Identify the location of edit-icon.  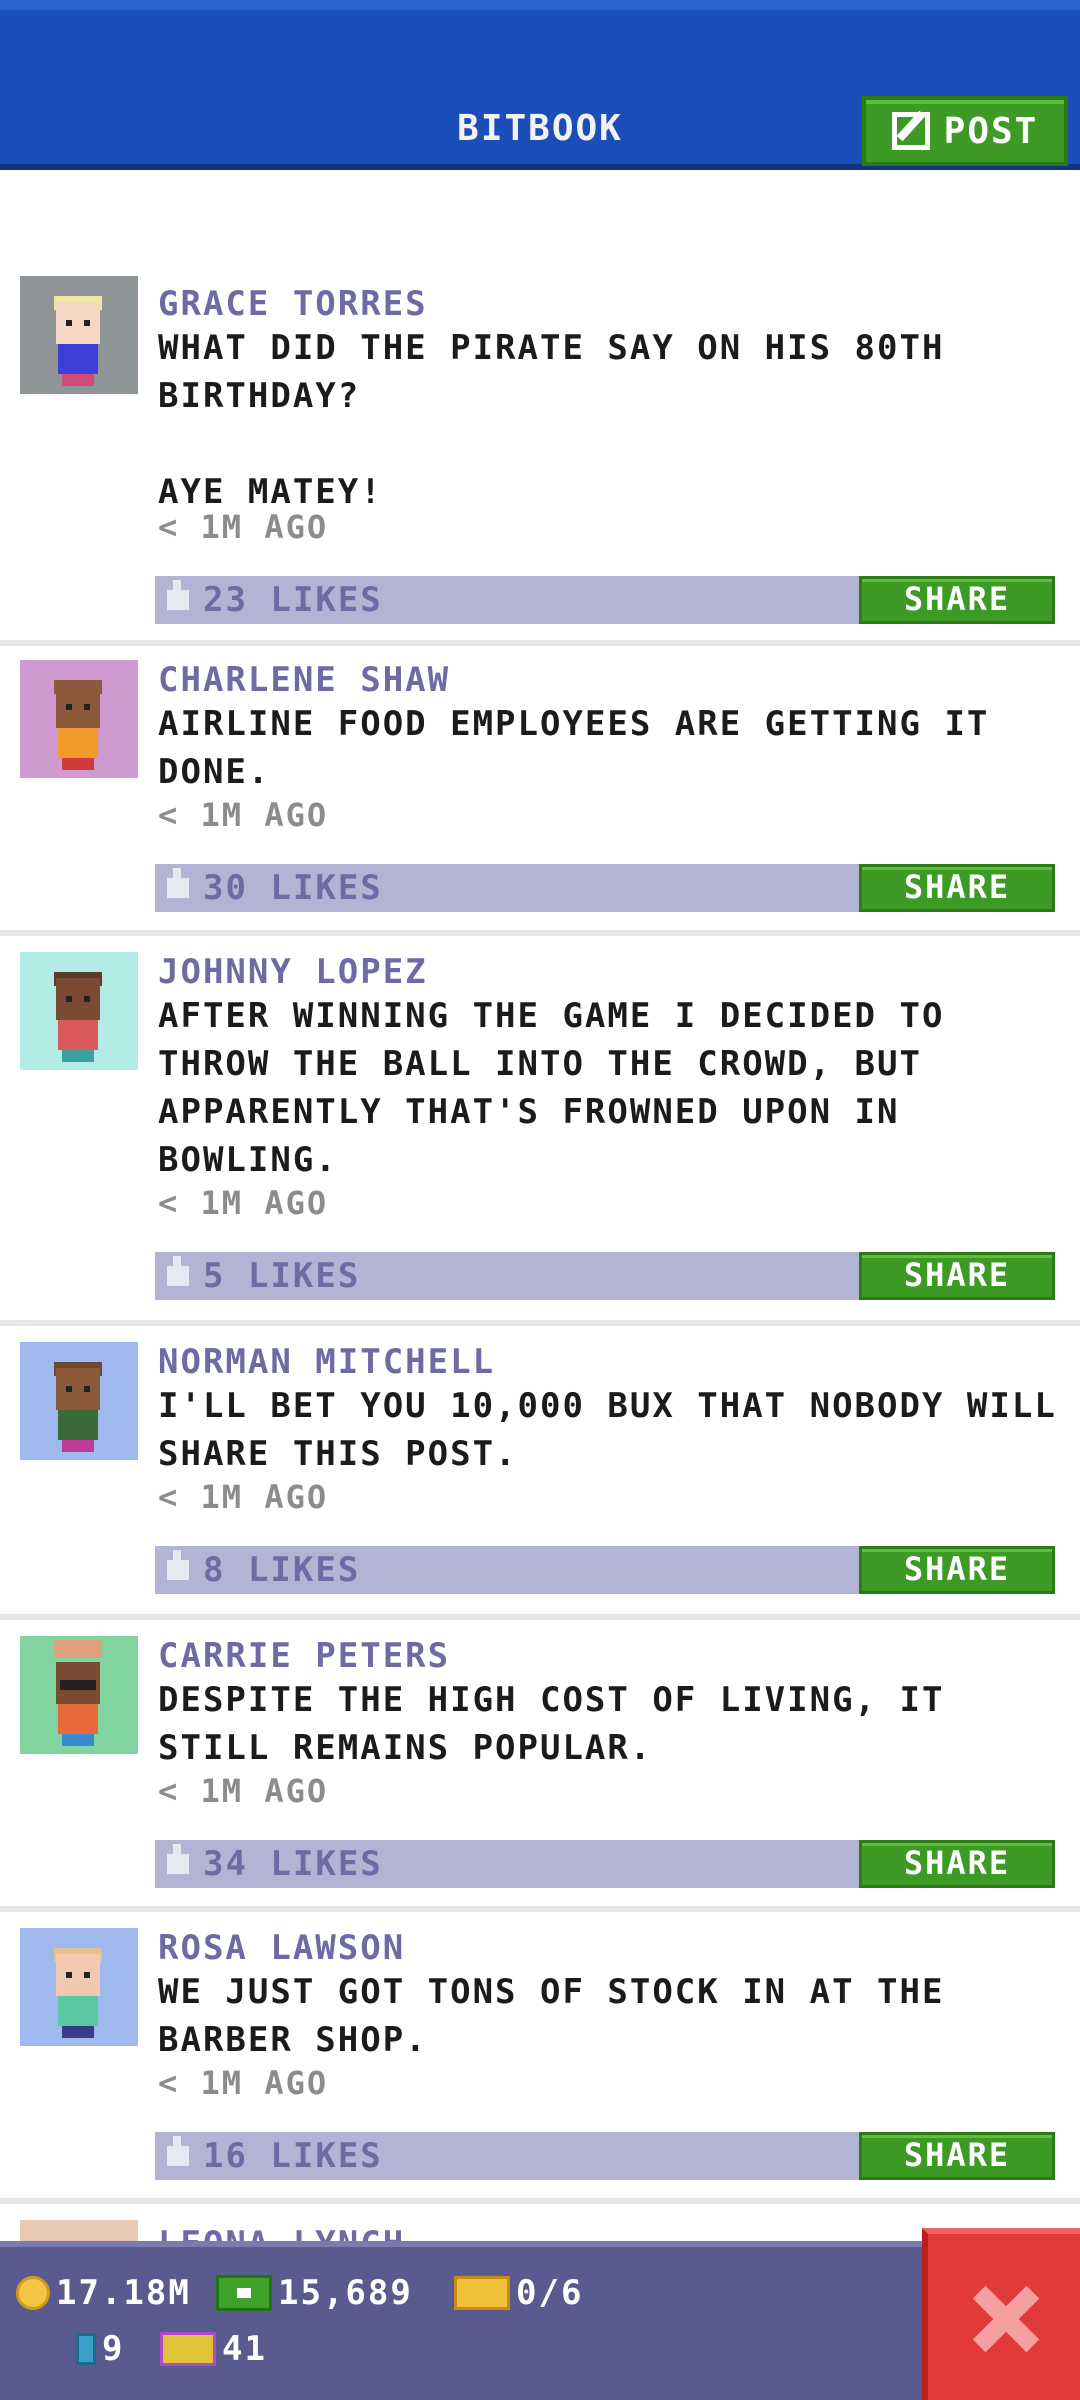
(910, 131).